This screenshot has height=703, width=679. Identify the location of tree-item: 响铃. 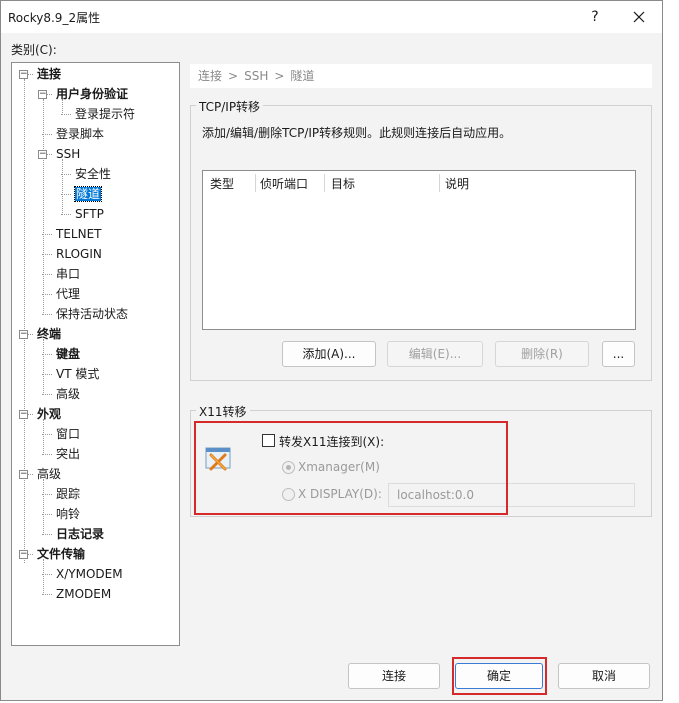
(68, 514).